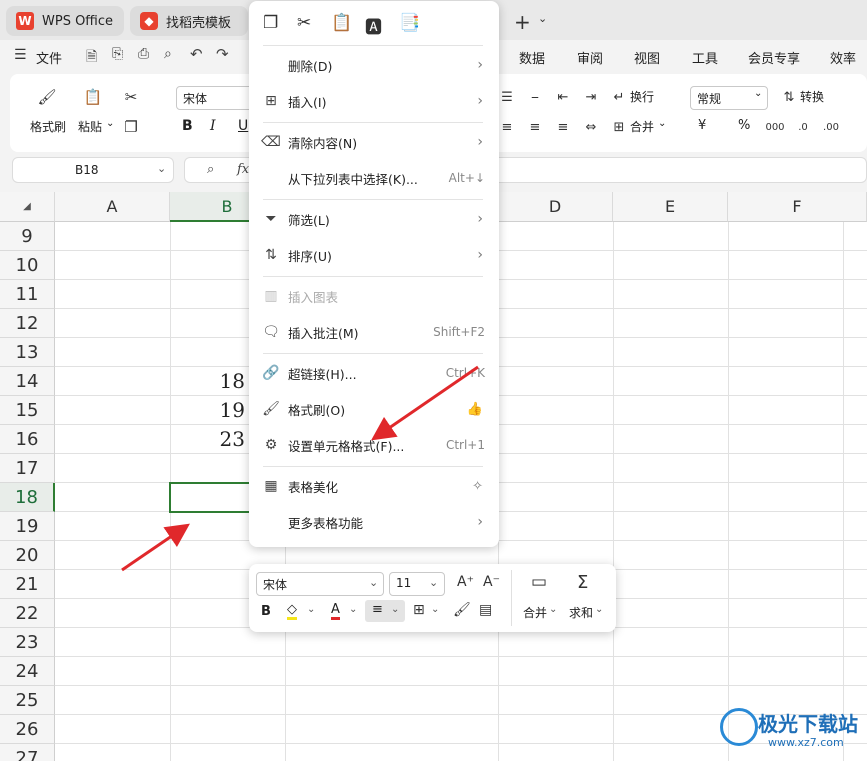 This screenshot has height=761, width=867. What do you see at coordinates (642, 126) in the screenshot?
I see `merge-label: 合并` at bounding box center [642, 126].